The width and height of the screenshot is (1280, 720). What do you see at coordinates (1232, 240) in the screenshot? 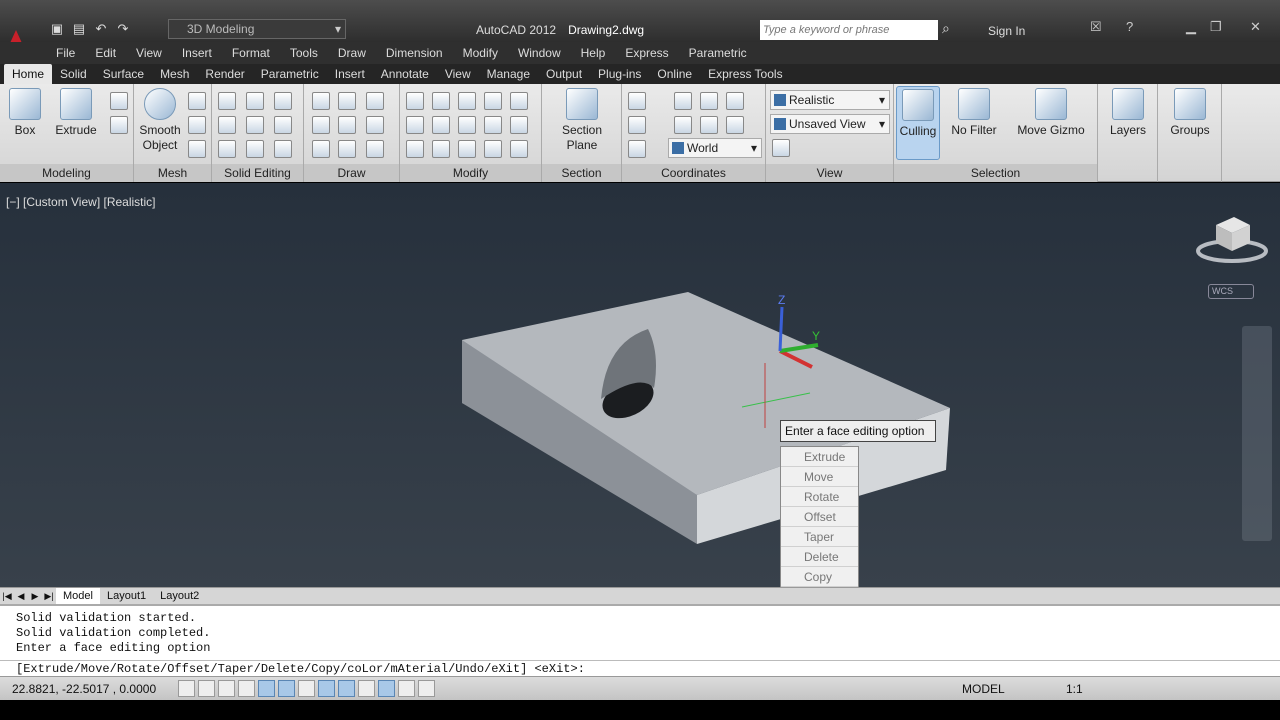
I see `viewcube` at bounding box center [1232, 240].